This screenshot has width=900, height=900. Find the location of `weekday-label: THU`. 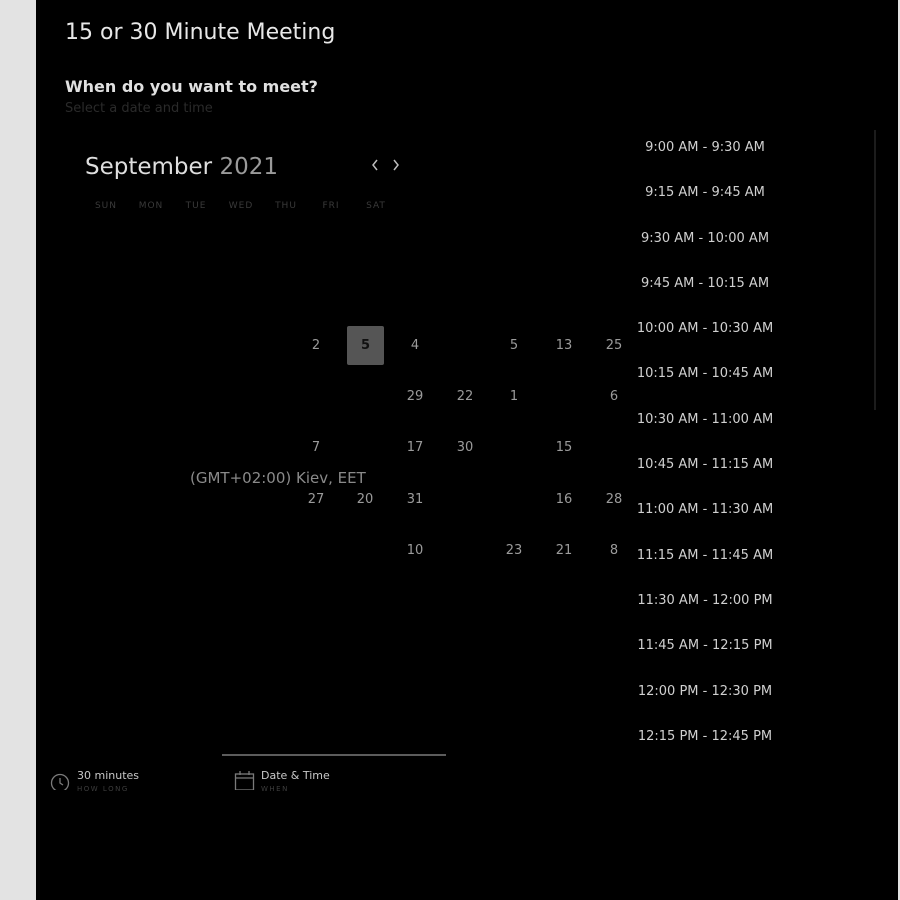

weekday-label: THU is located at coordinates (286, 206).